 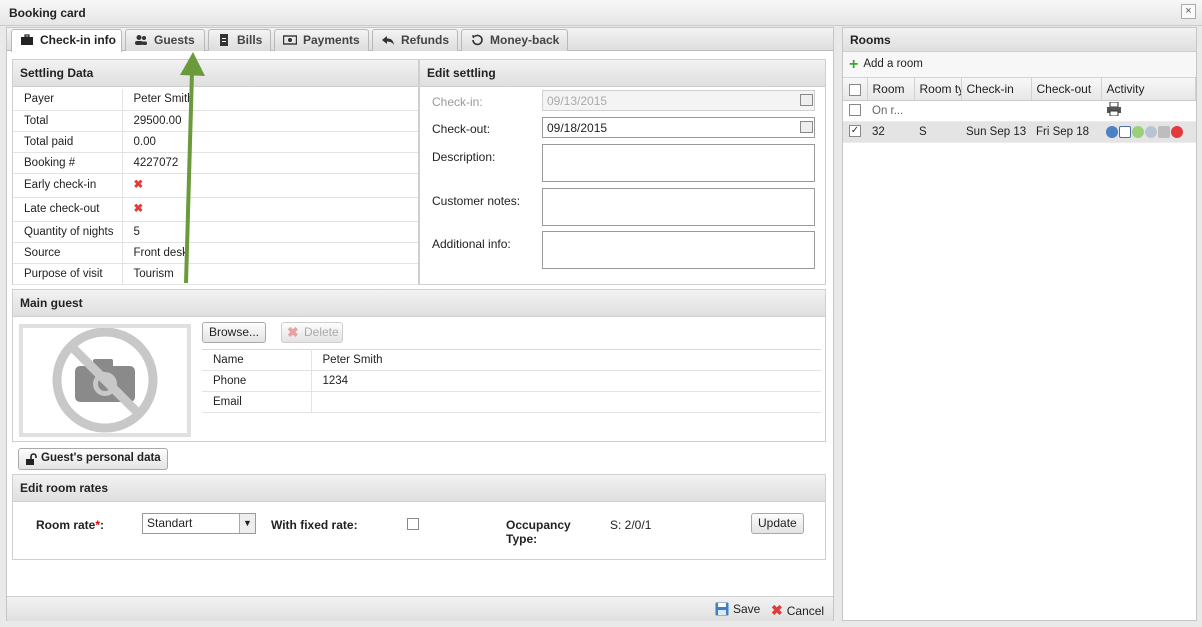 I want to click on occupancy-type-label: Occupancy Type:, so click(x=538, y=532).